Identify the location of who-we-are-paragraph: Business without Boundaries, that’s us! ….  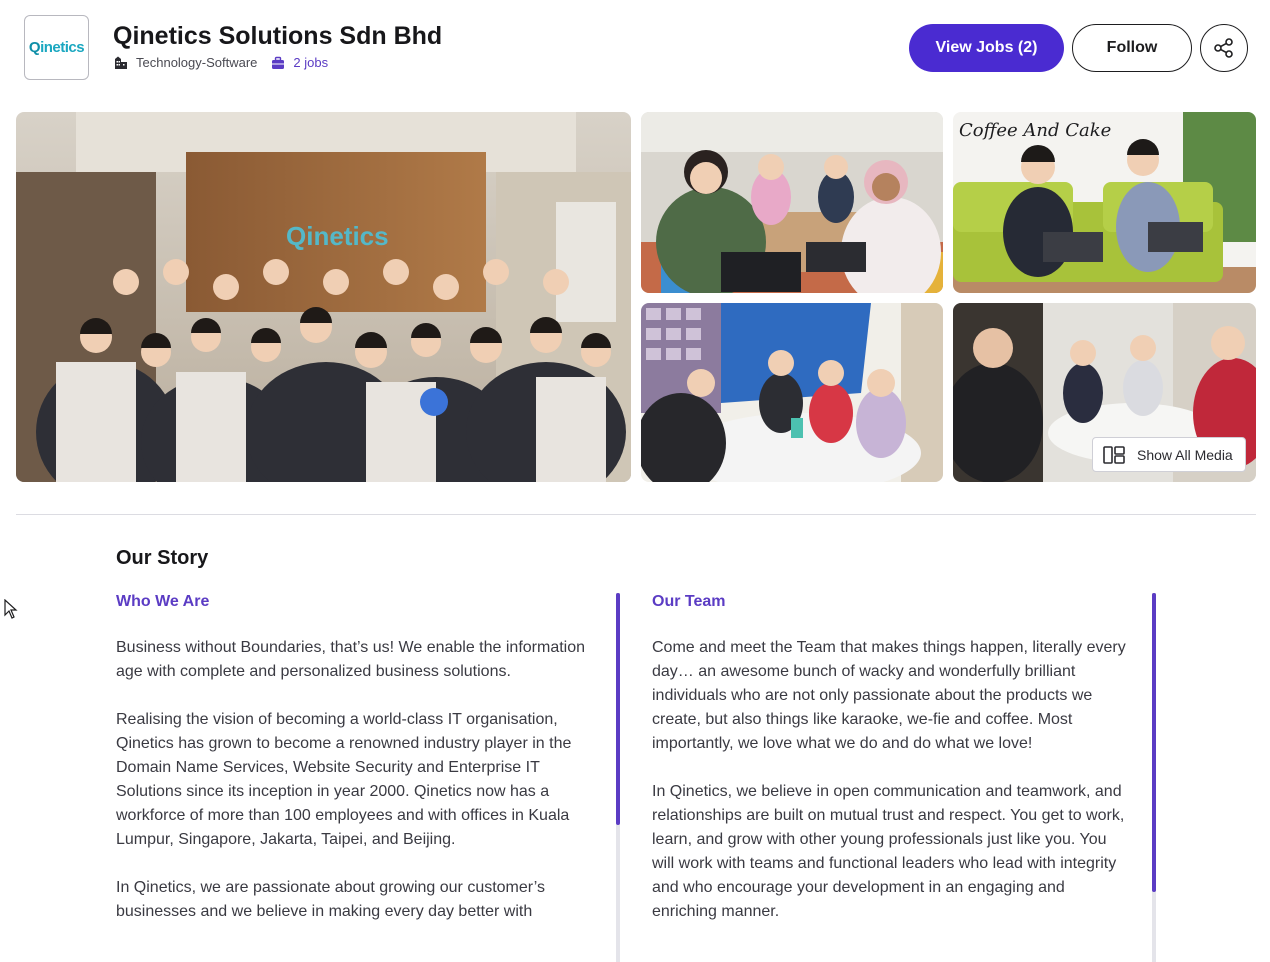
(351, 659).